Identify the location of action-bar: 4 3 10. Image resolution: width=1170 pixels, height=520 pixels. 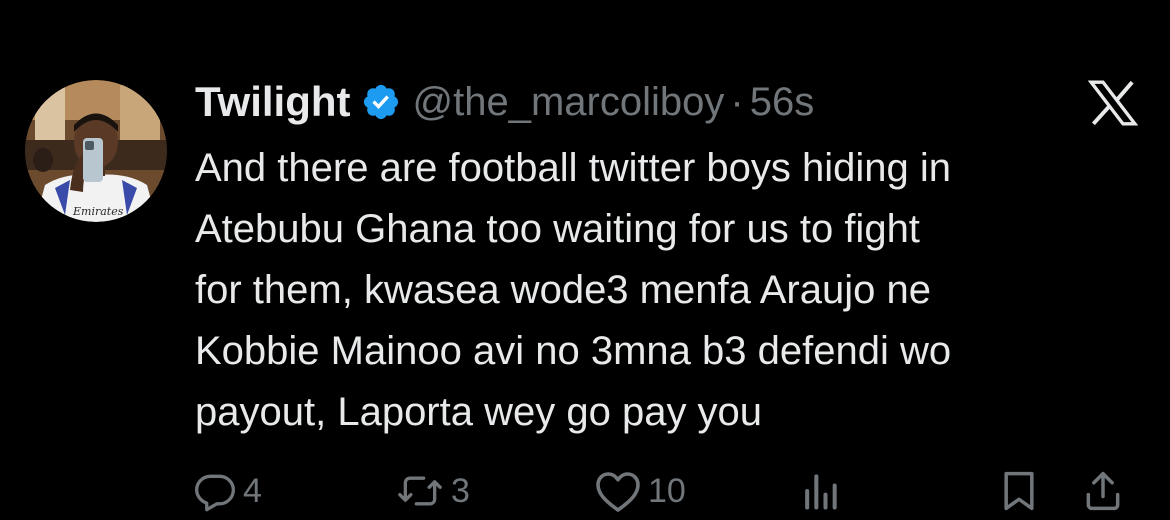
(585, 491).